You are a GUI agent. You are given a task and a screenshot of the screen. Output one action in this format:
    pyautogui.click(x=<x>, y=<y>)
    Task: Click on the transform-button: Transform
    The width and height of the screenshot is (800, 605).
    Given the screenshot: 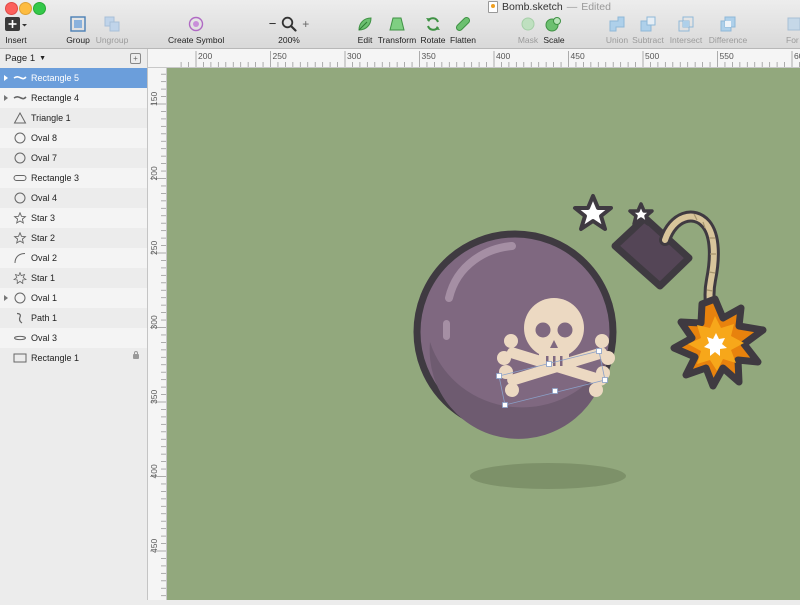 What is the action you would take?
    pyautogui.click(x=397, y=30)
    